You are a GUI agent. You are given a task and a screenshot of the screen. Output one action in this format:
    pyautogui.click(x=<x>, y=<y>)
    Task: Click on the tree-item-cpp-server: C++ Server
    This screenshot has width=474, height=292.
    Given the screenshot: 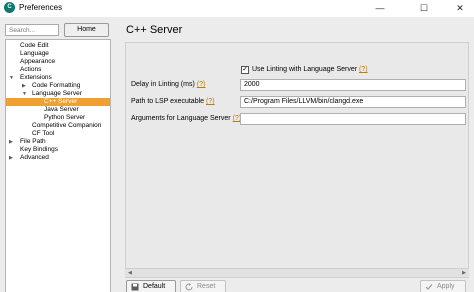 What is the action you would take?
    pyautogui.click(x=58, y=102)
    